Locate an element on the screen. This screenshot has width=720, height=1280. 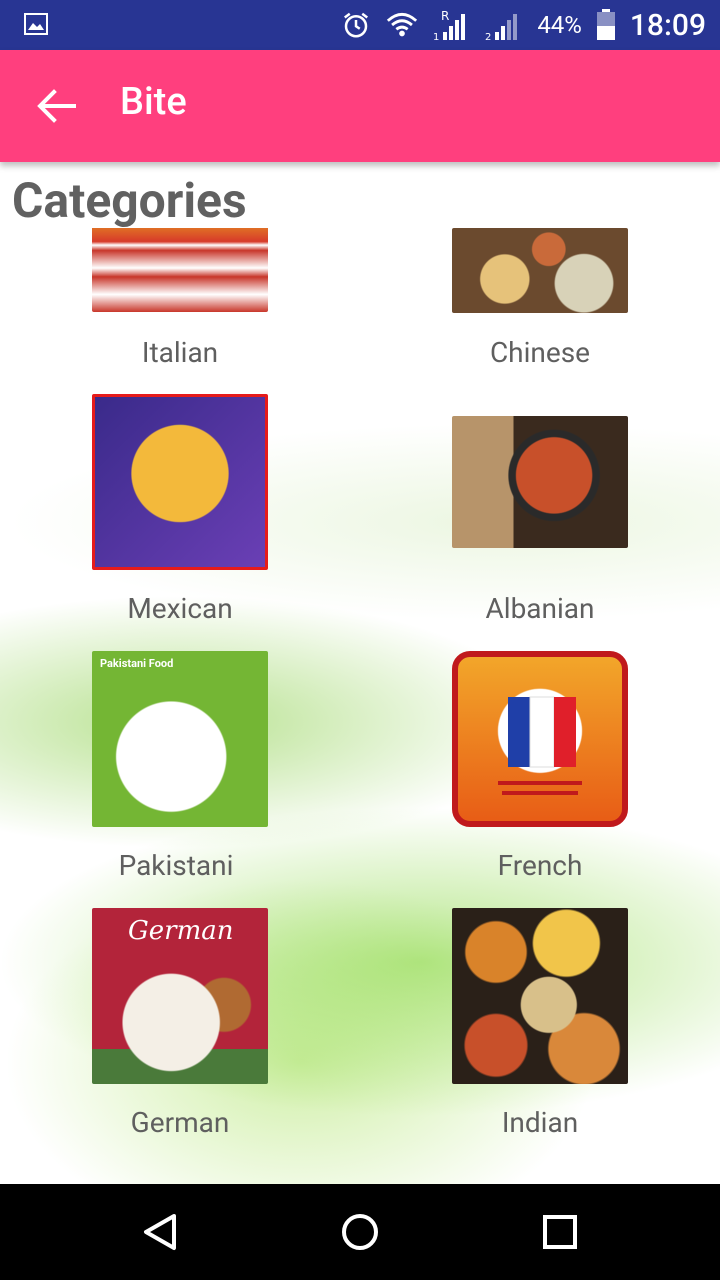
app-title: Bite is located at coordinates (153, 102).